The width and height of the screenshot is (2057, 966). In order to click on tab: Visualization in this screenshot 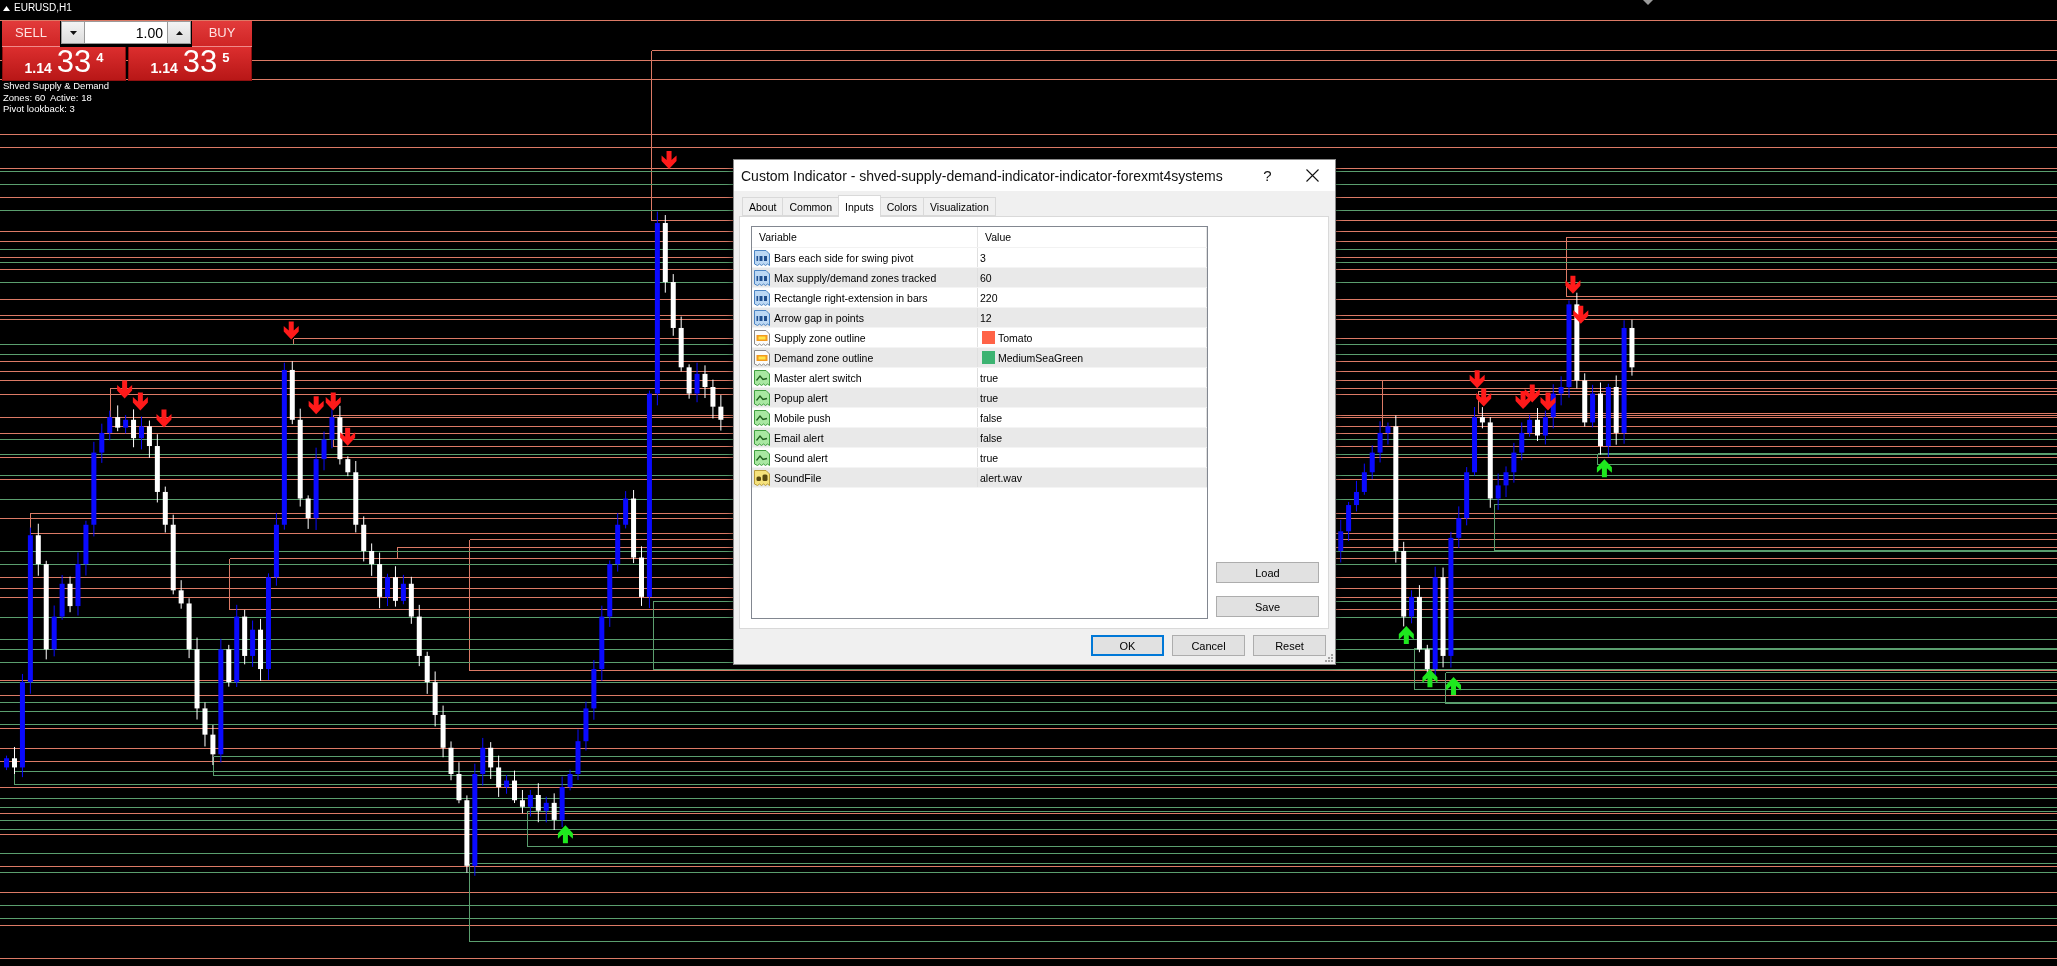, I will do `click(959, 206)`.